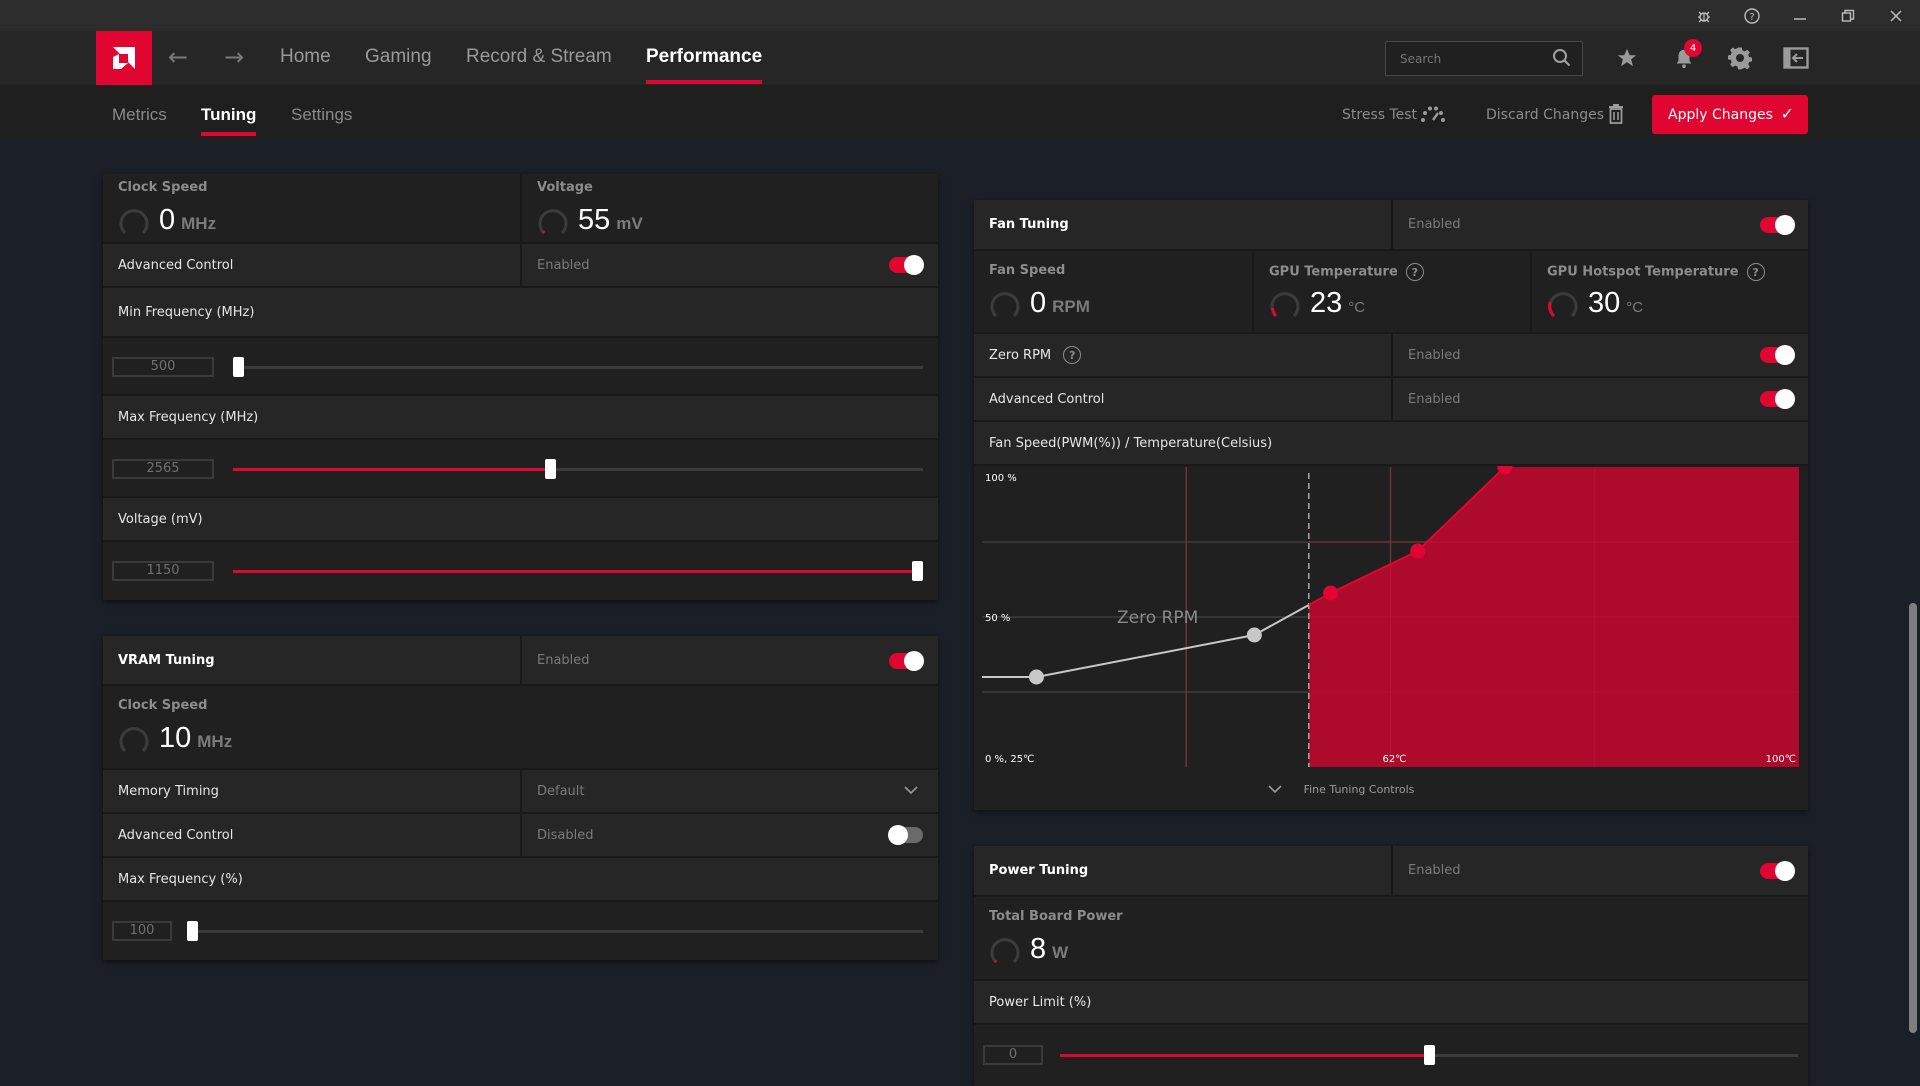  What do you see at coordinates (1029, 224) in the screenshot?
I see `fan-tuning-title: Fan Tuning` at bounding box center [1029, 224].